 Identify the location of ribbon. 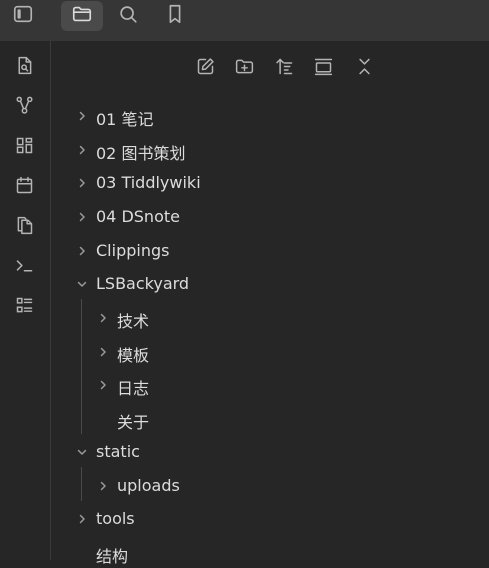
(25, 300).